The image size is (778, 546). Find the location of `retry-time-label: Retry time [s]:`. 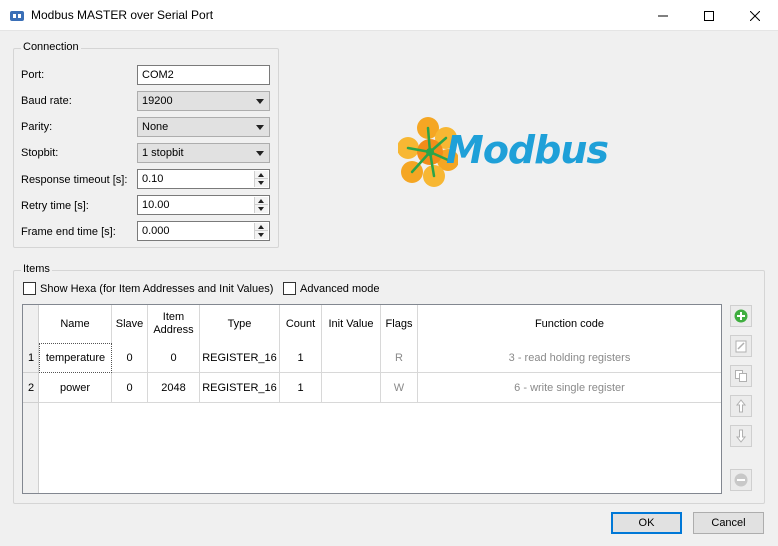

retry-time-label: Retry time [s]: is located at coordinates (55, 206).